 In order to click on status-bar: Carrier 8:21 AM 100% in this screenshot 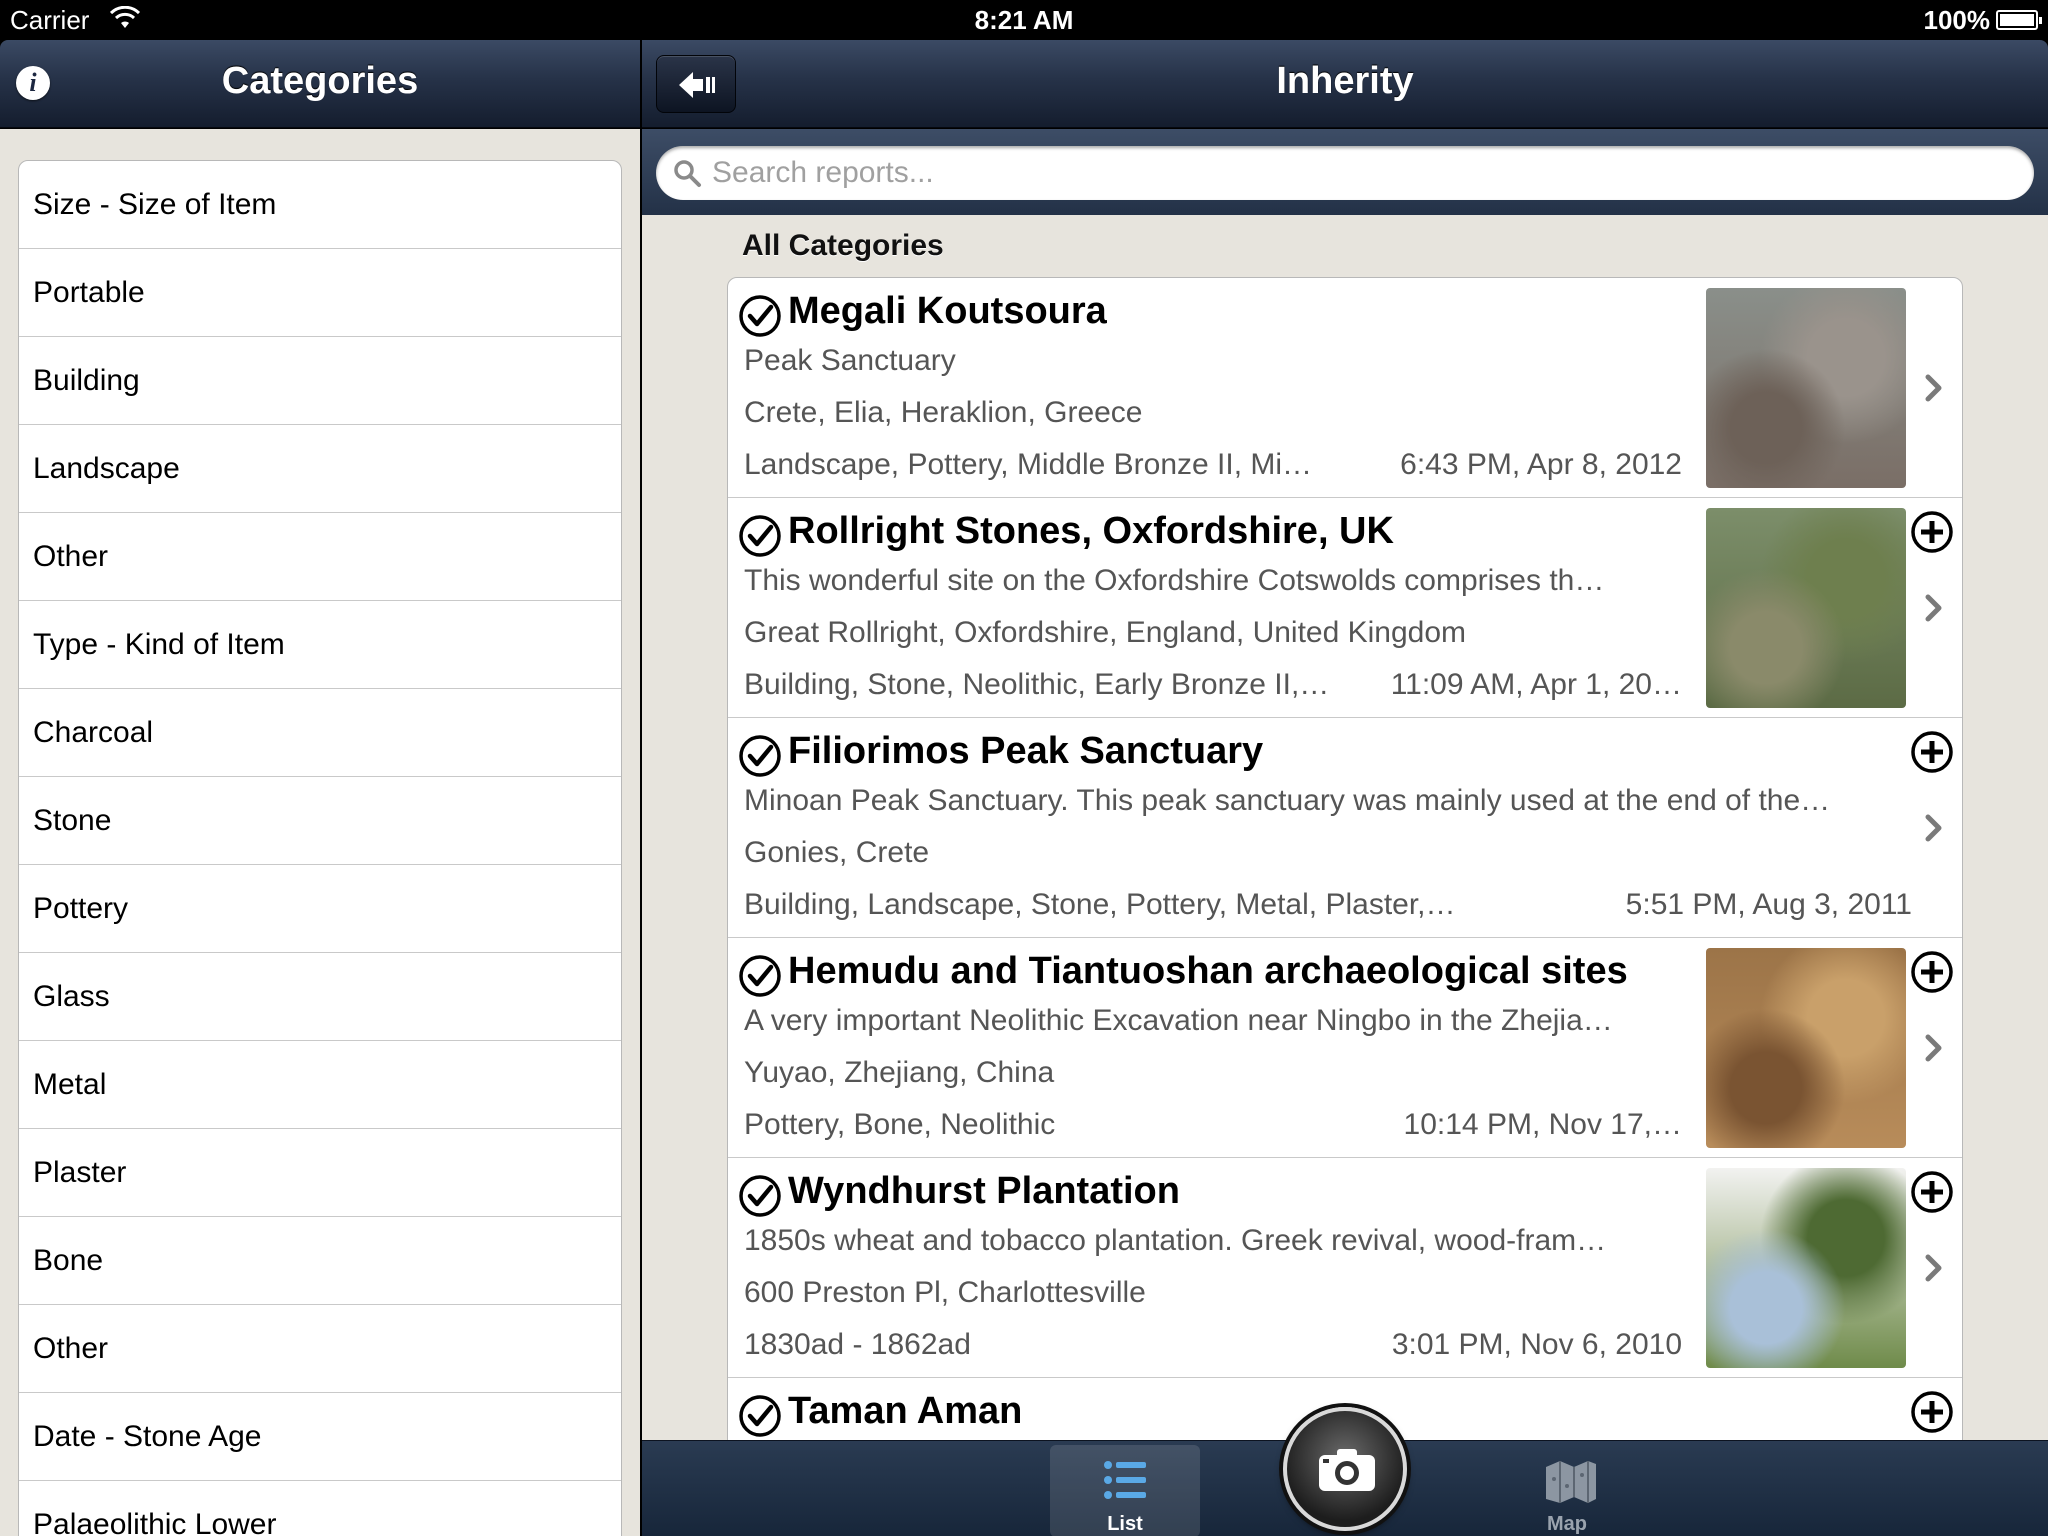, I will do `click(1024, 20)`.